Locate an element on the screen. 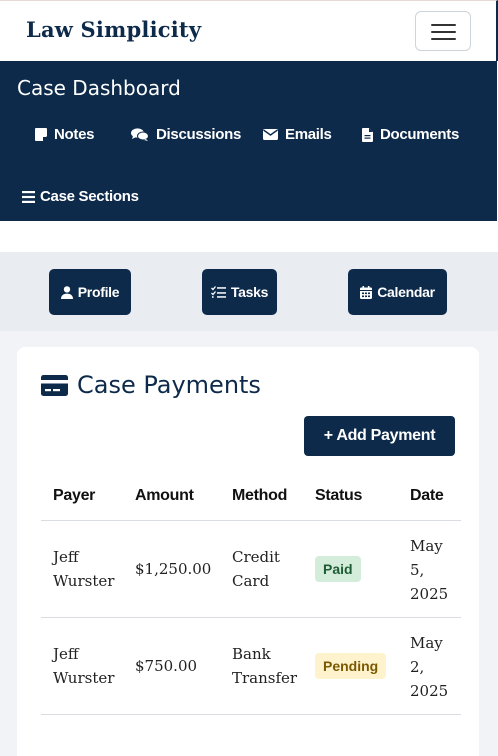 The width and height of the screenshot is (498, 756). nav-emails: Emails is located at coordinates (297, 134).